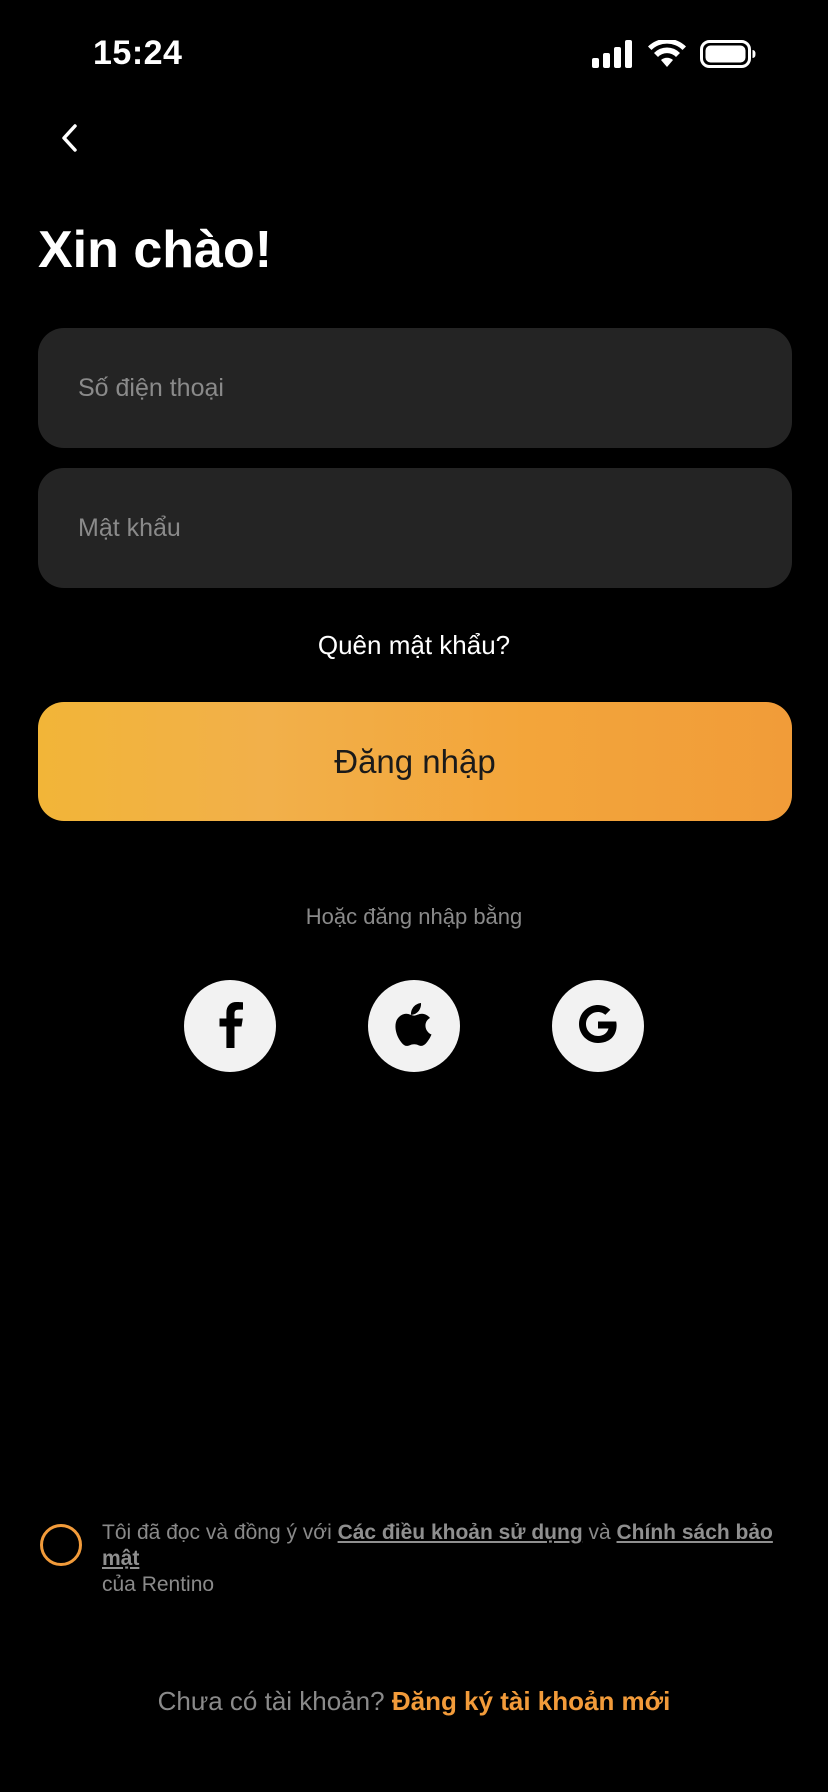 This screenshot has width=828, height=1792. What do you see at coordinates (460, 1532) in the screenshot?
I see `terms-of-use-link: Các điều khoản sử dụng` at bounding box center [460, 1532].